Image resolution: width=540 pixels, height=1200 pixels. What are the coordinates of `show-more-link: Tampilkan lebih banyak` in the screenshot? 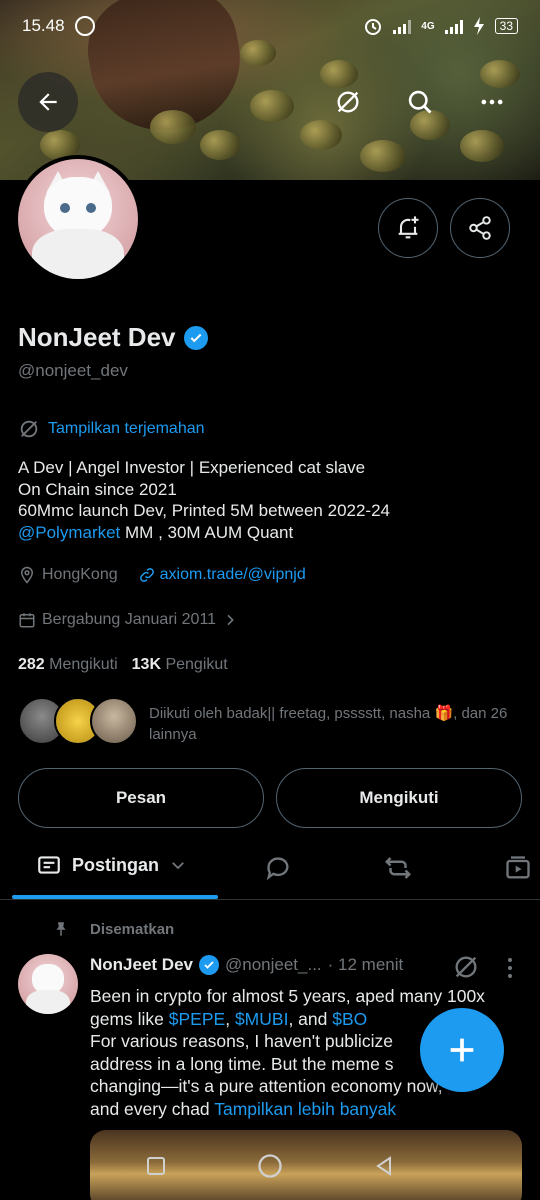 It's located at (305, 1109).